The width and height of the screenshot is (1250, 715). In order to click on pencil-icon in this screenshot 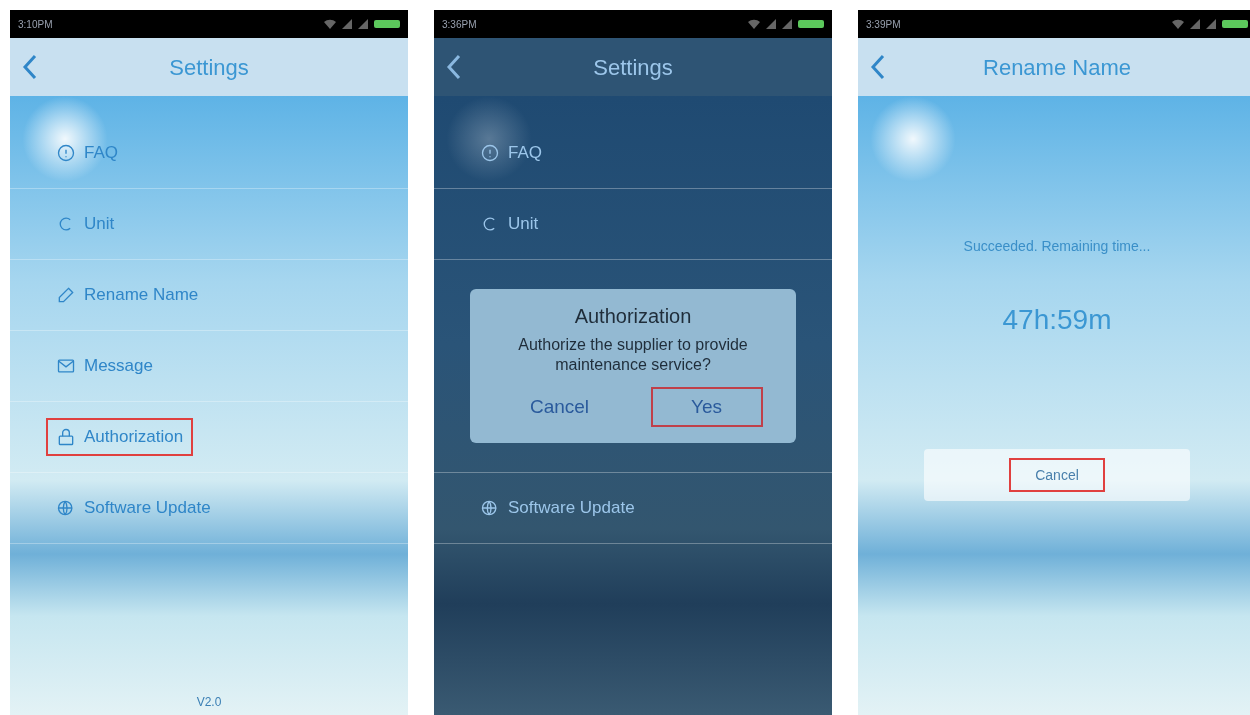, I will do `click(66, 295)`.